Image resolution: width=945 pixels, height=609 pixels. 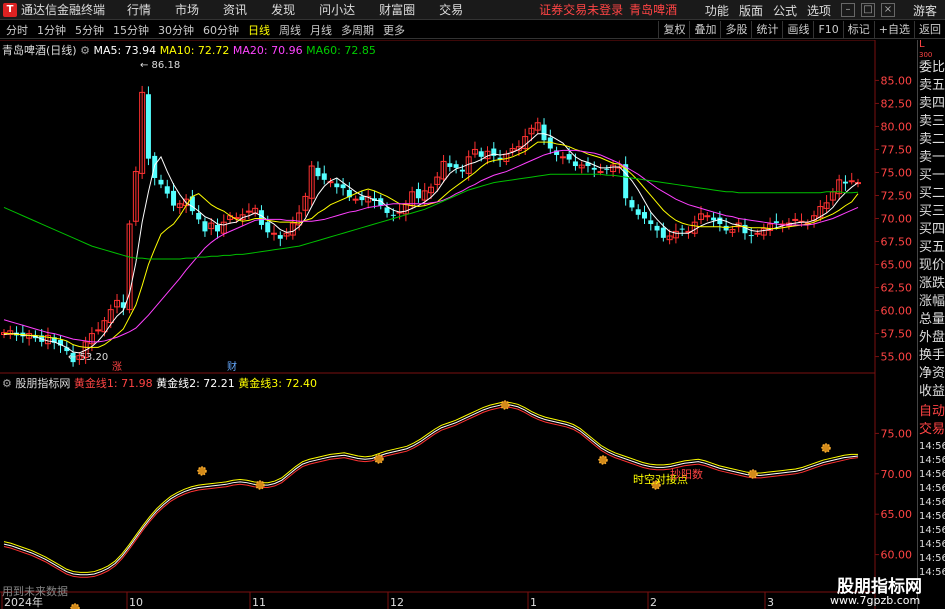 I want to click on x-axis: 2024年 10 11 12 1 2 3, so click(x=387, y=600).